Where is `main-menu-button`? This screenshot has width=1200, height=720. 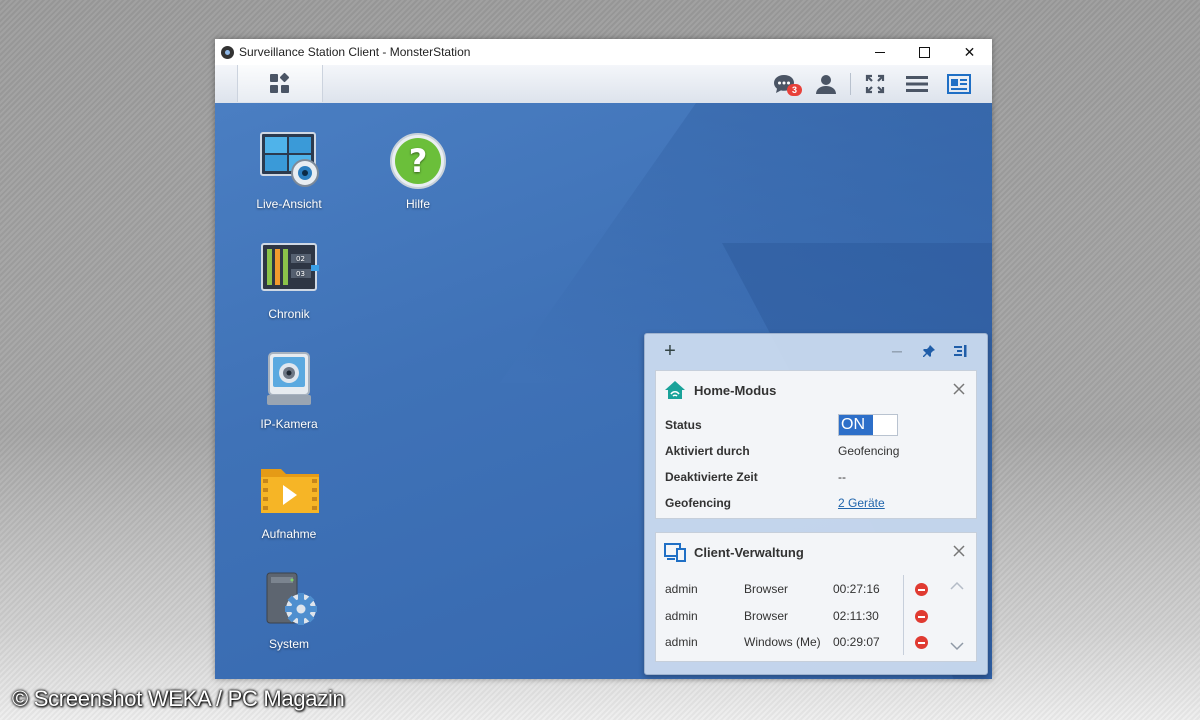
main-menu-button is located at coordinates (280, 83).